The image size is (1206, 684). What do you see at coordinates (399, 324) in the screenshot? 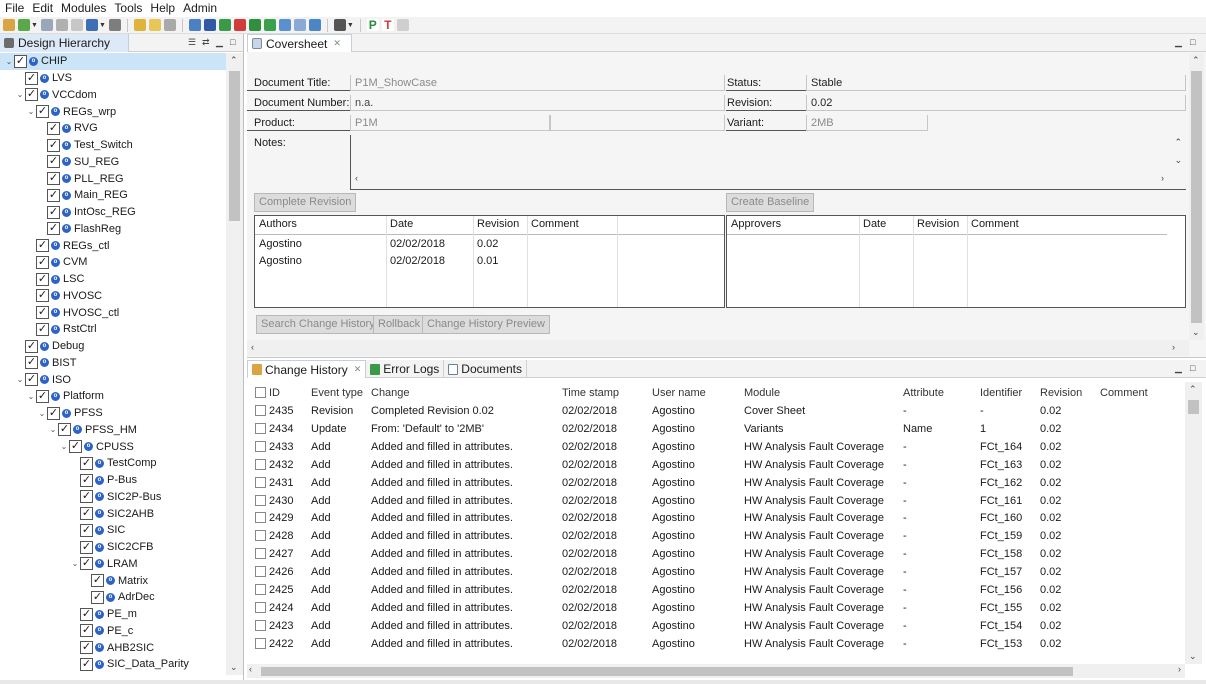
I see `rollback-button: Rollback` at bounding box center [399, 324].